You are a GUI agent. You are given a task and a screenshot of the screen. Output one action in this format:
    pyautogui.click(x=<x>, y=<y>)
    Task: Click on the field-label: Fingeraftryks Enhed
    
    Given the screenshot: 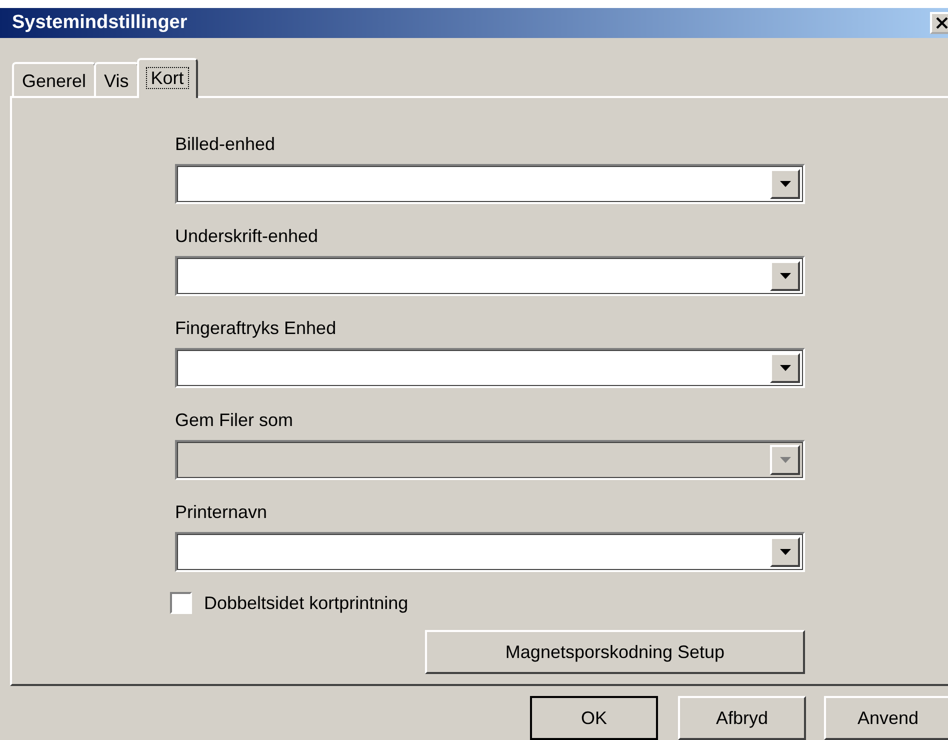 What is the action you would take?
    pyautogui.click(x=256, y=329)
    